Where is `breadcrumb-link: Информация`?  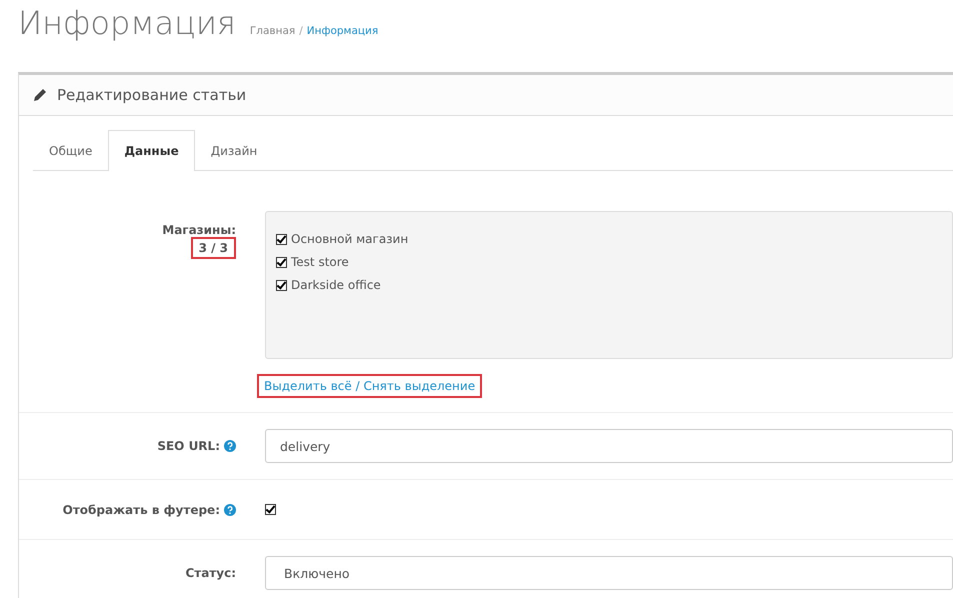 breadcrumb-link: Информация is located at coordinates (342, 31).